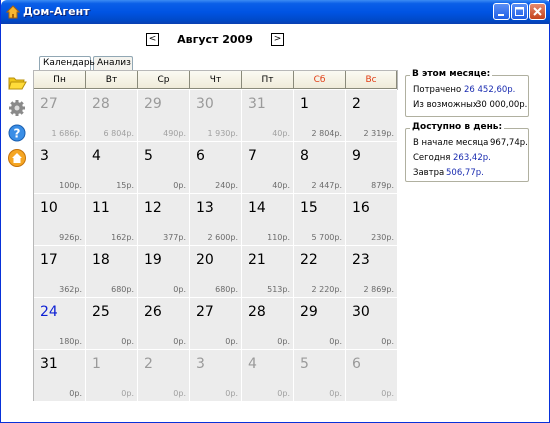  What do you see at coordinates (268, 168) in the screenshot?
I see `calendar-day-cell: 7 40р.` at bounding box center [268, 168].